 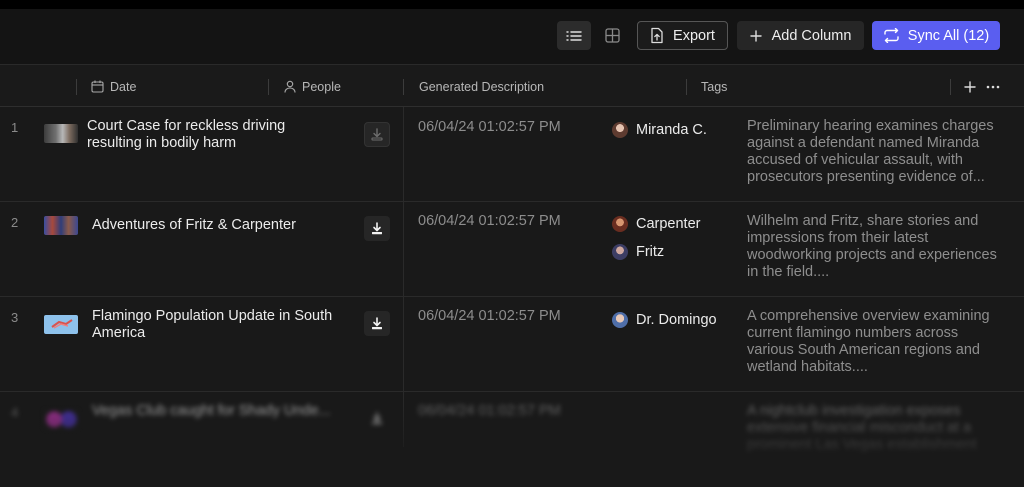 I want to click on person-icon, so click(x=290, y=86).